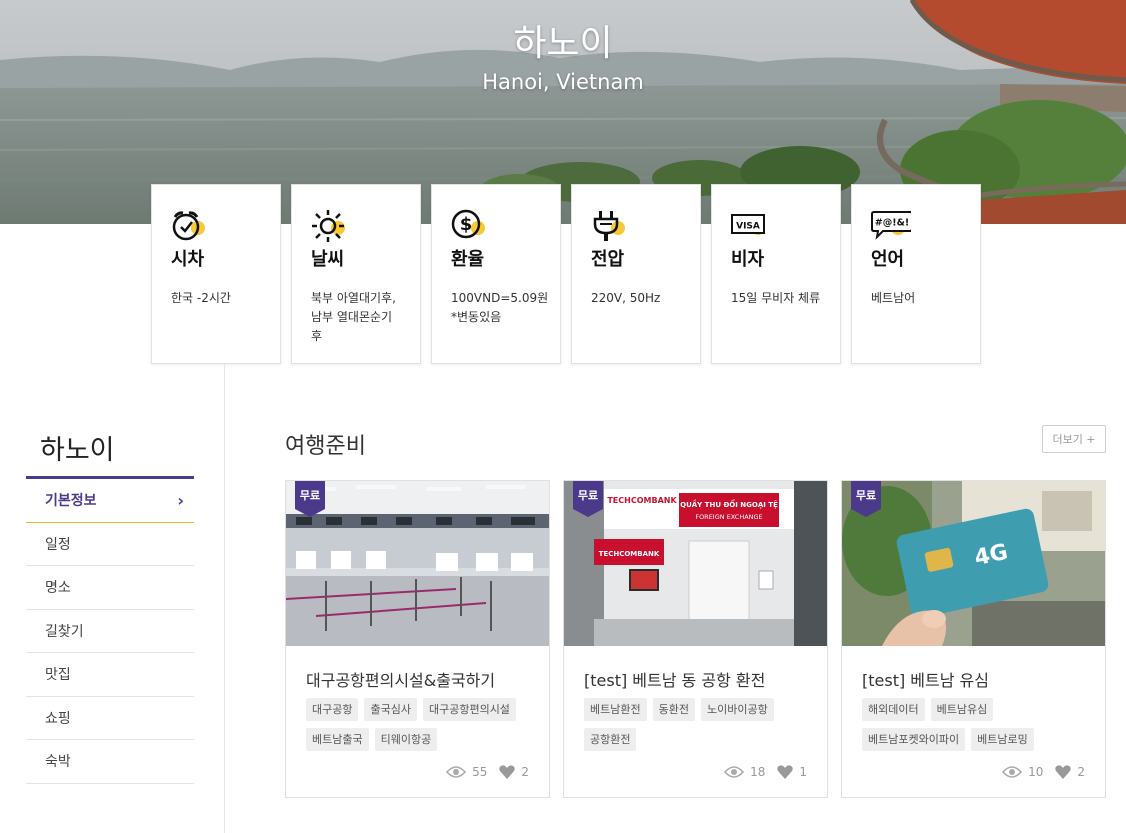 The height and width of the screenshot is (833, 1126). I want to click on info-label: 환율, so click(468, 259).